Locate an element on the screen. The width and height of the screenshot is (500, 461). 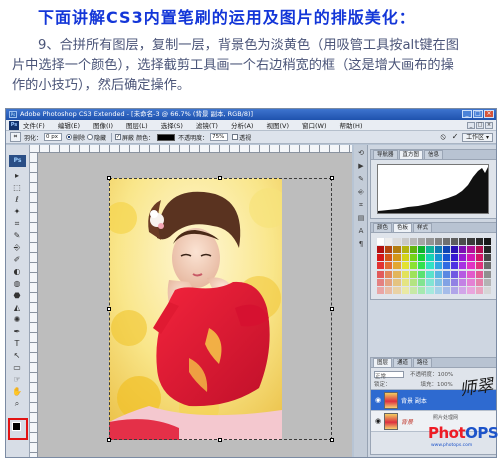
crop-handle-bottom-left is located at coordinates (109, 440).